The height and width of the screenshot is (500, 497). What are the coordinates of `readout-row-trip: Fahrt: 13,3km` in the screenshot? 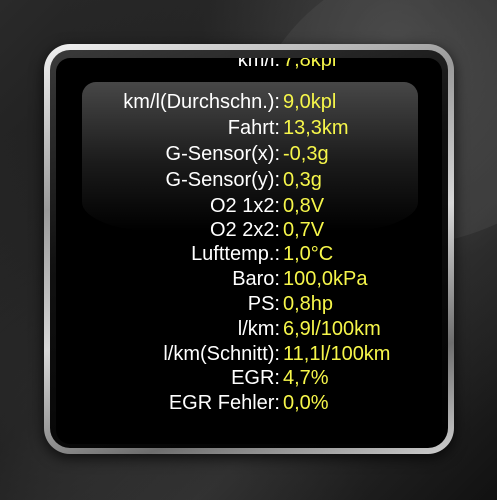 It's located at (249, 128).